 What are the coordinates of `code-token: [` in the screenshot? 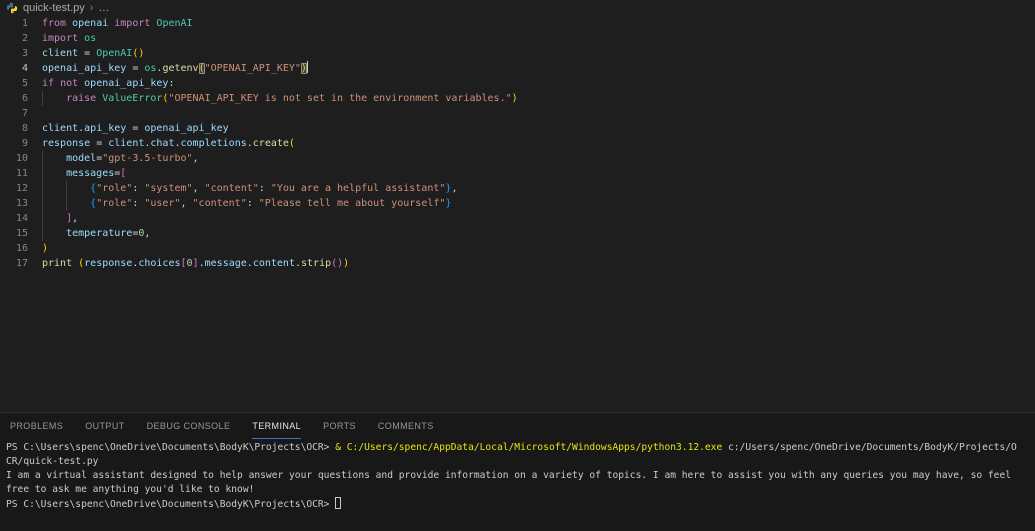 It's located at (123, 173).